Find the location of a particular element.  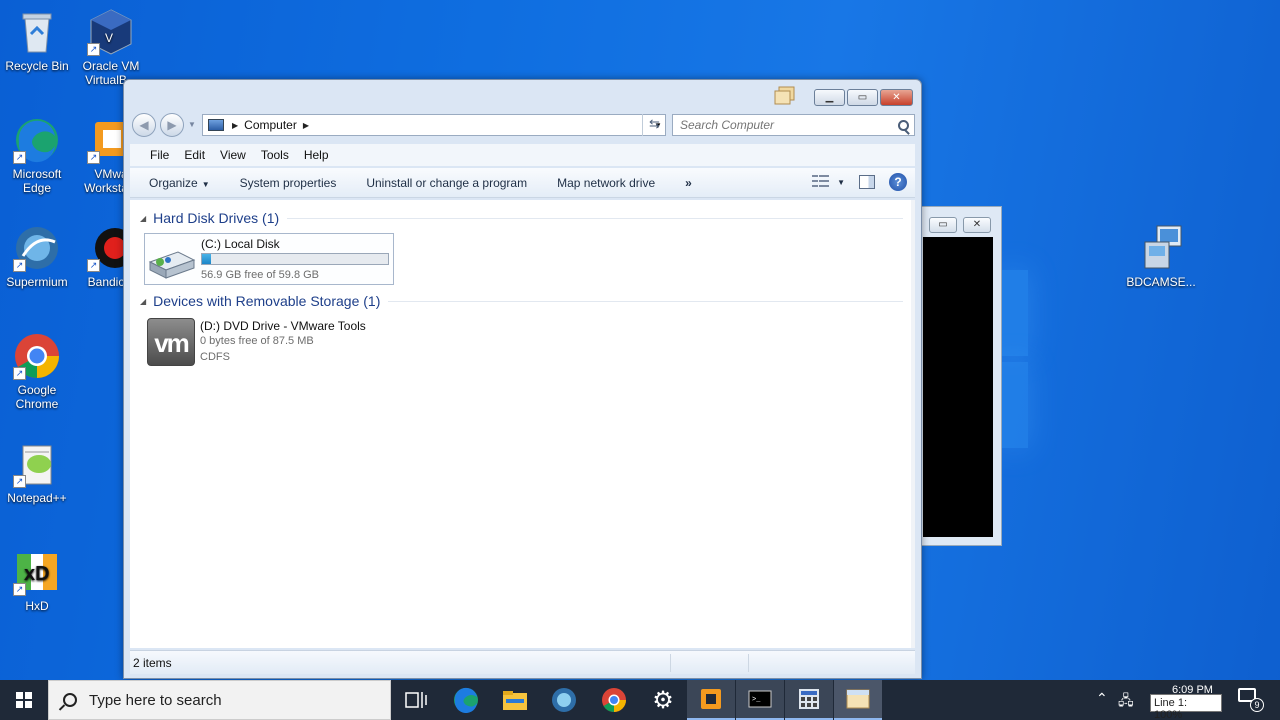

edge-icon is located at coordinates (466, 700).